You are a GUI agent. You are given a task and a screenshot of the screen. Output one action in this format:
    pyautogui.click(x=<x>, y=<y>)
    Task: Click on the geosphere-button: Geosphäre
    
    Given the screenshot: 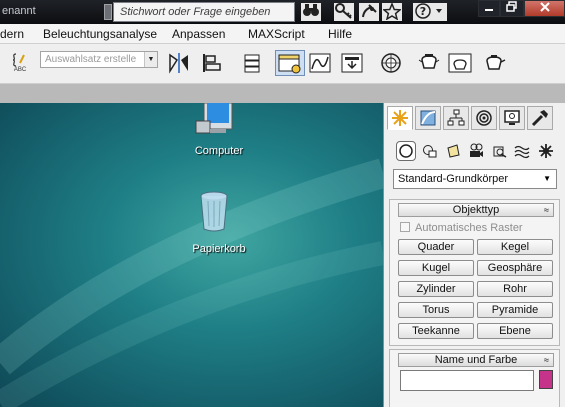 What is the action you would take?
    pyautogui.click(x=515, y=268)
    